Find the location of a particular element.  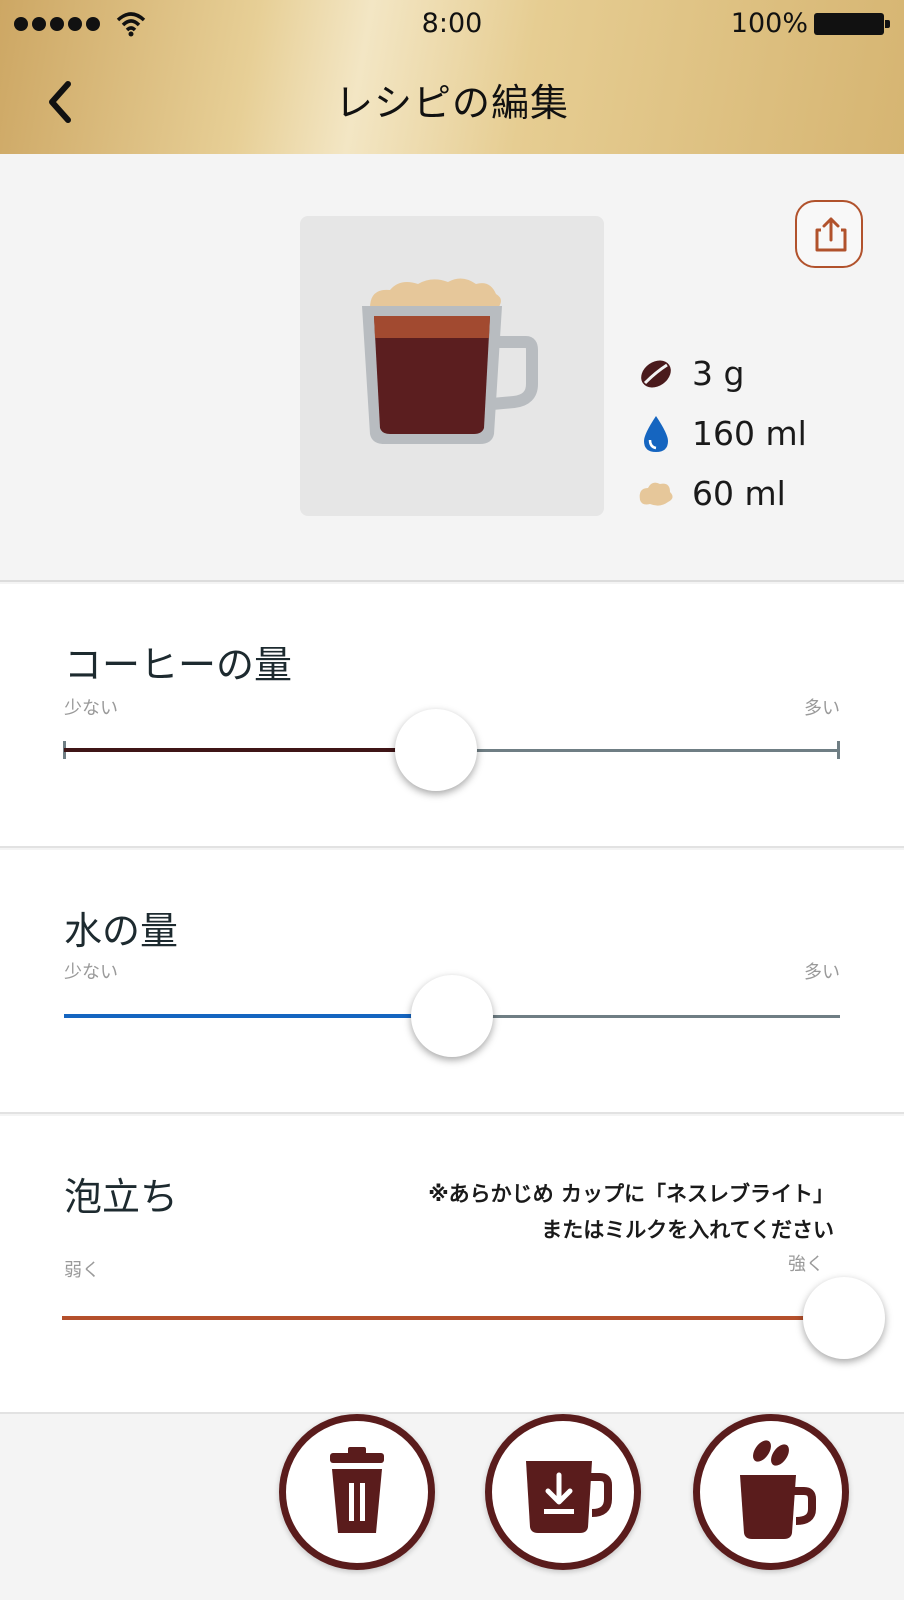

app-header: 8:00 100% レシピの編集 is located at coordinates (452, 77).